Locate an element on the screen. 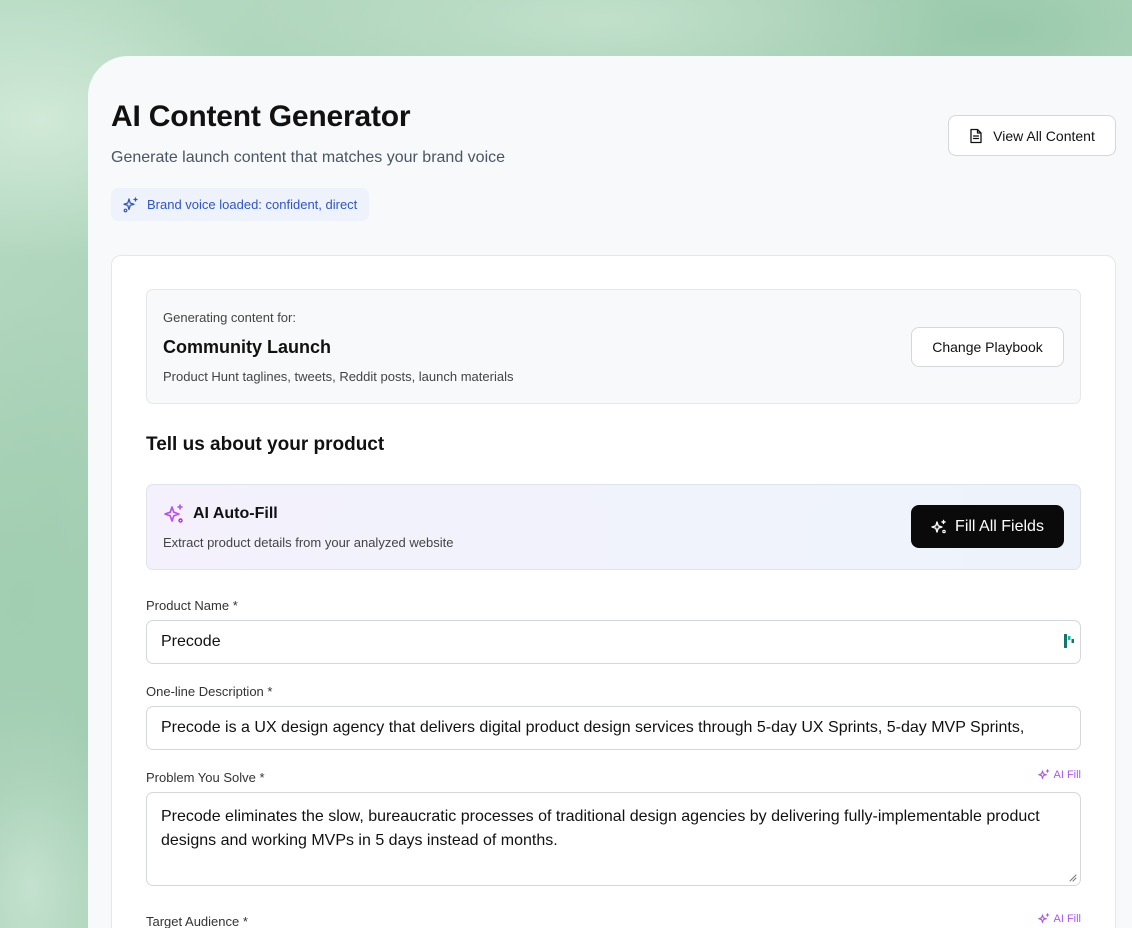  description-label: One-line Description * is located at coordinates (209, 691).